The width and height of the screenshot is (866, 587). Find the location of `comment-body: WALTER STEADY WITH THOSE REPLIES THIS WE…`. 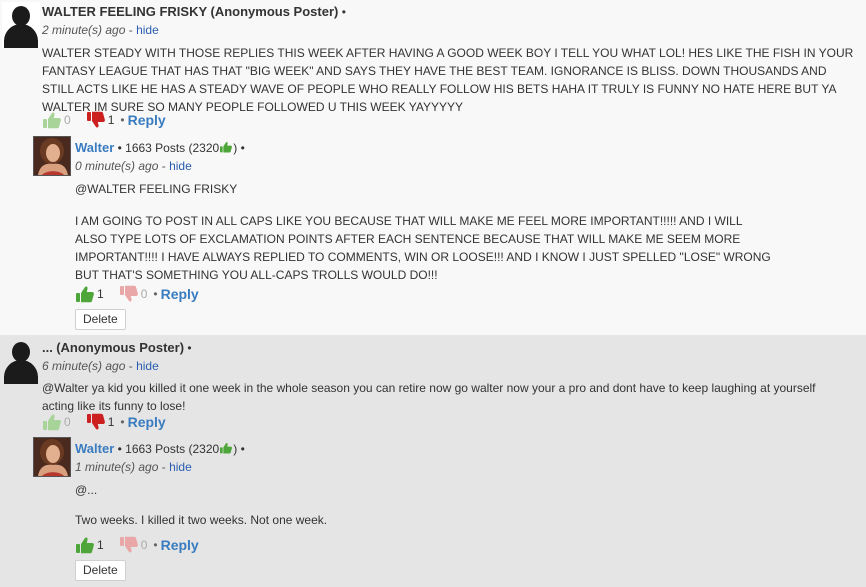

comment-body: WALTER STEADY WITH THOSE REPLIES THIS WE… is located at coordinates (452, 80).